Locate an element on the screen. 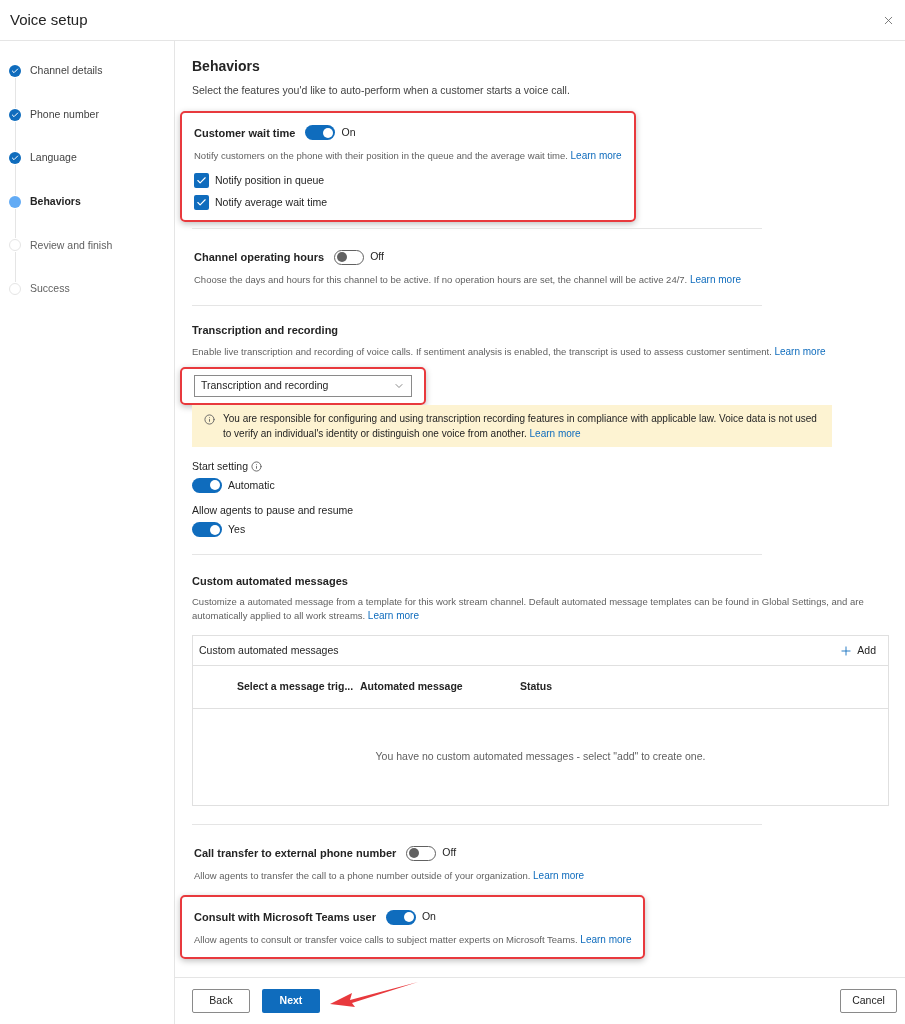  description-text: Enable live transcription and recording of voice calls. If sentiment analysis is enabled, the transcript is used to assess customer sentiment. Learn more is located at coordinates (509, 351).